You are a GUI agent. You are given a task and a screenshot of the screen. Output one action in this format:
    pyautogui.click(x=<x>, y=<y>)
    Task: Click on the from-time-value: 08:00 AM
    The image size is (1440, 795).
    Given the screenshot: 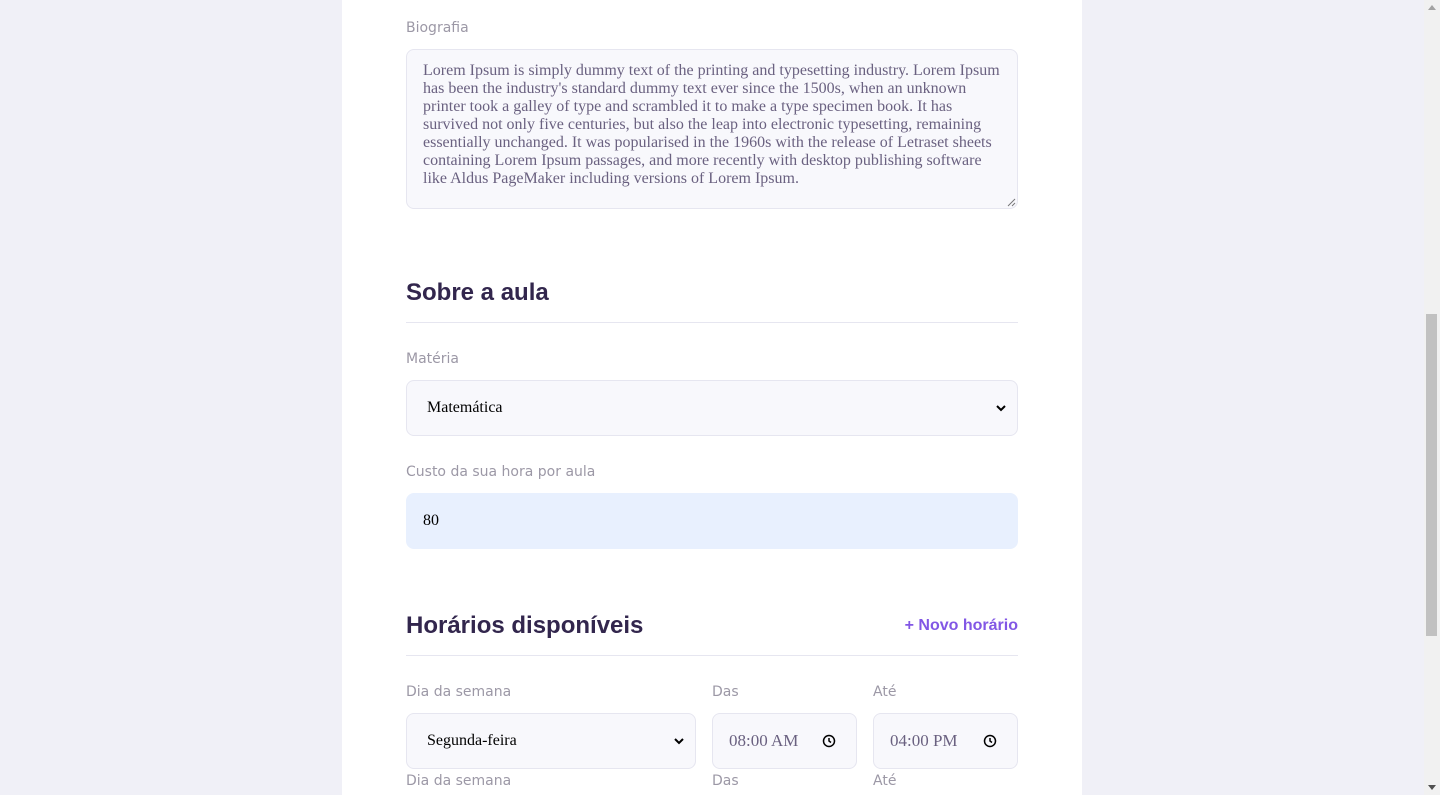 What is the action you would take?
    pyautogui.click(x=764, y=740)
    